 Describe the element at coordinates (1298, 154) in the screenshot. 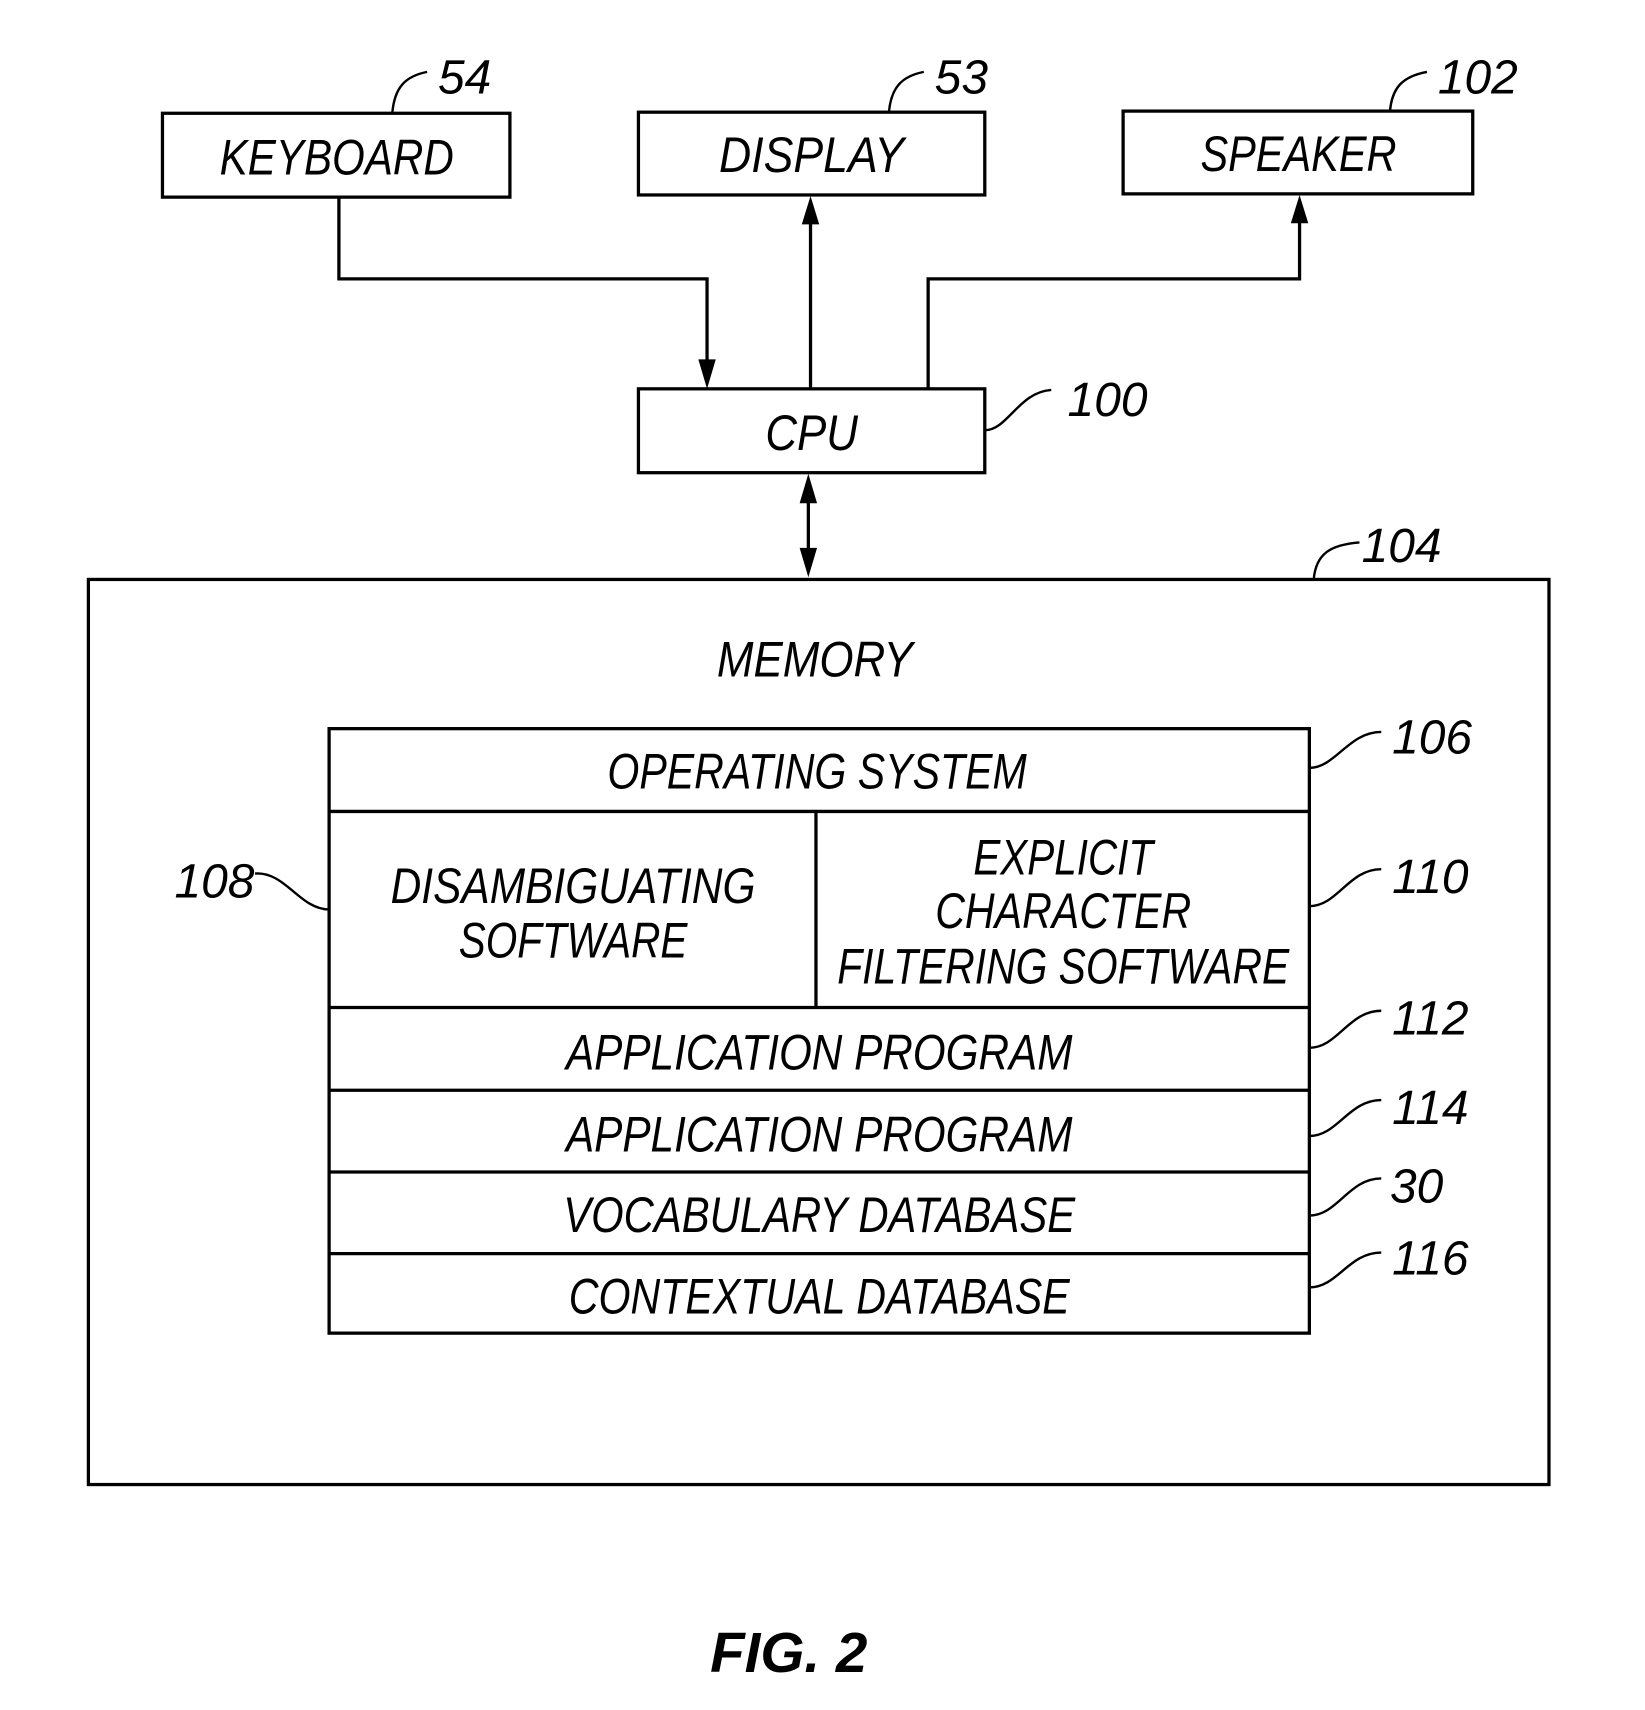

I see `speaker-label: SPEAKER` at that location.